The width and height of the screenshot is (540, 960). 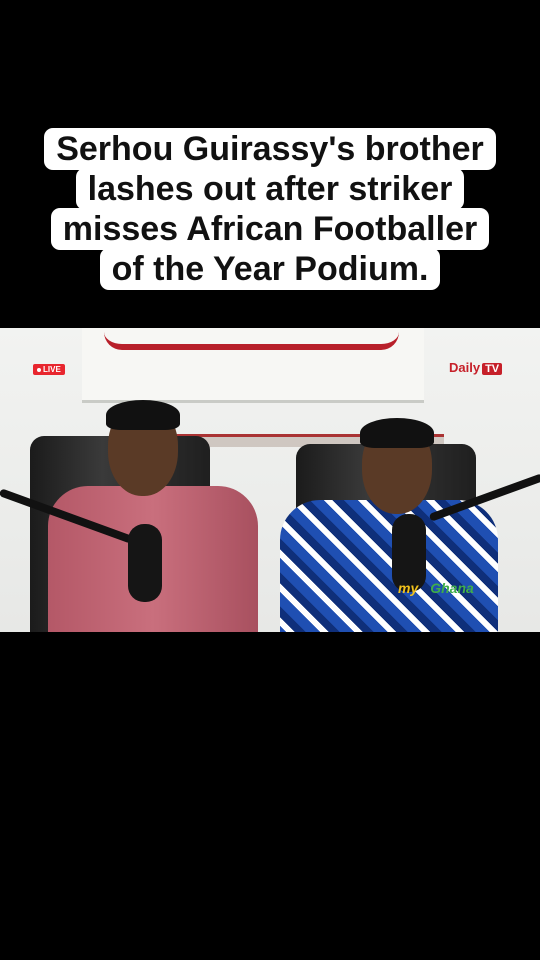 I want to click on live-dot-icon, so click(x=39, y=369).